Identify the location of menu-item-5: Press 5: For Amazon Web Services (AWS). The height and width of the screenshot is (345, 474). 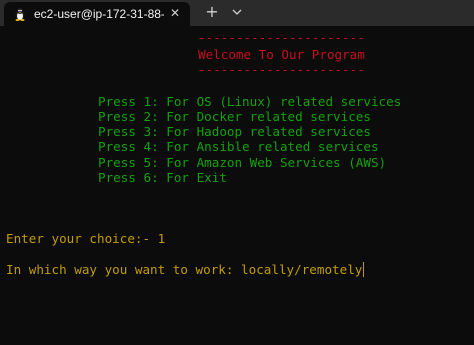
(242, 162).